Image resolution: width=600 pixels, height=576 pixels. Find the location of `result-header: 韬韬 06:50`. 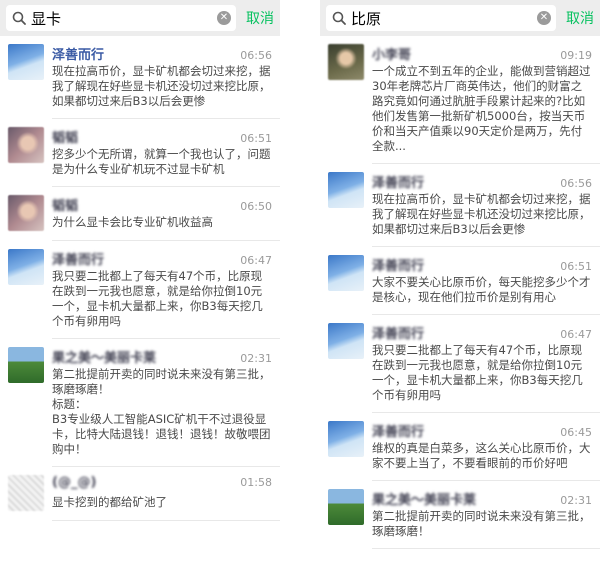

result-header: 韬韬 06:50 is located at coordinates (162, 204).